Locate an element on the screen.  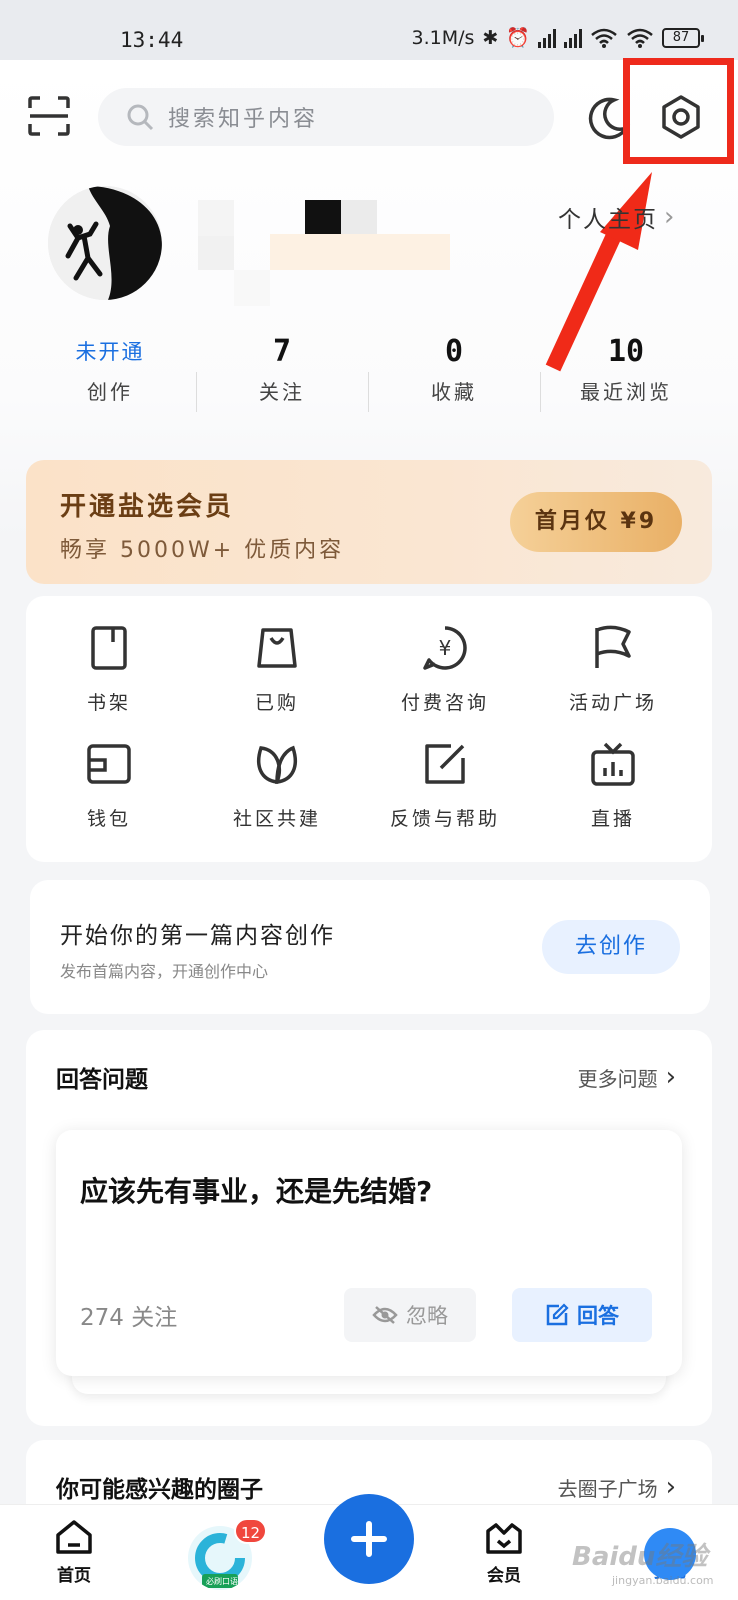
grid-item-activity: 活动广场 is located at coordinates (613, 669).